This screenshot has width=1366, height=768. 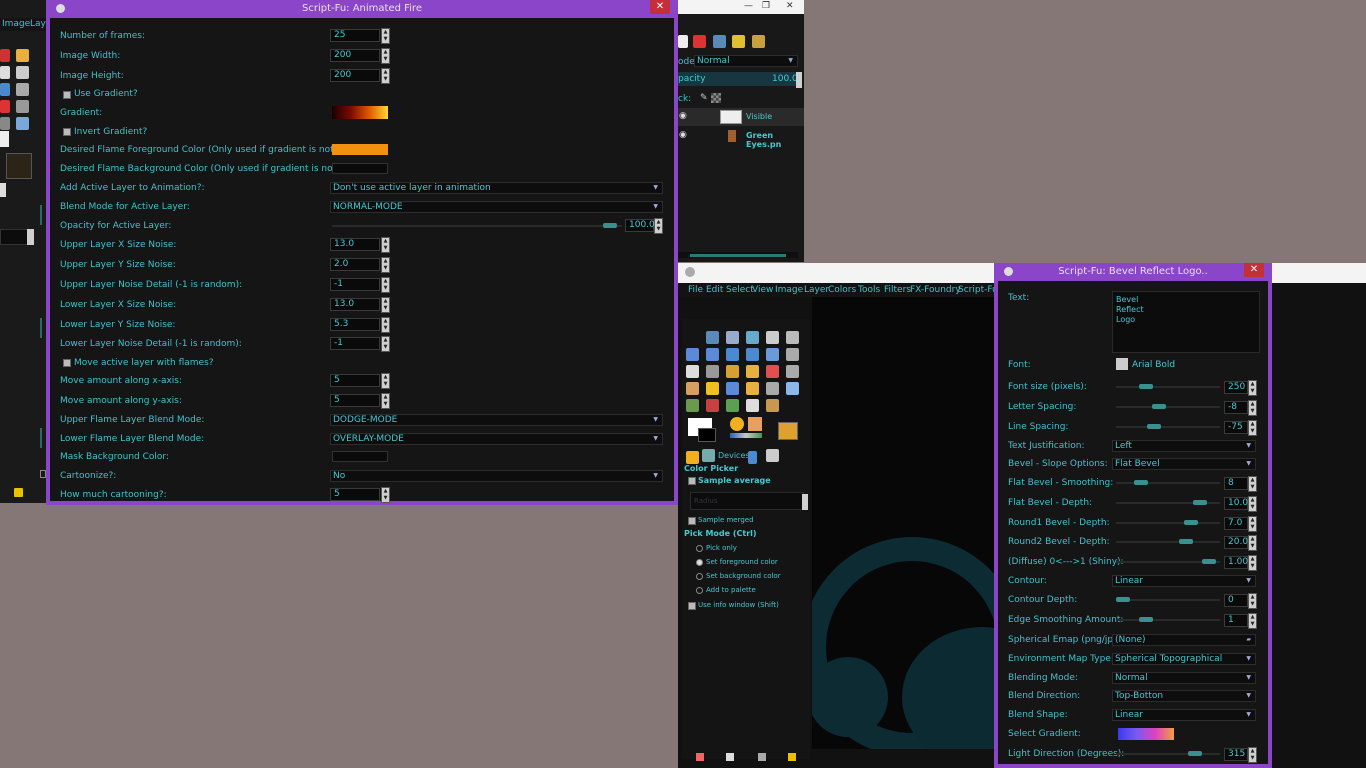 I want to click on move-y-stepper: ▲ ▼, so click(x=385, y=401).